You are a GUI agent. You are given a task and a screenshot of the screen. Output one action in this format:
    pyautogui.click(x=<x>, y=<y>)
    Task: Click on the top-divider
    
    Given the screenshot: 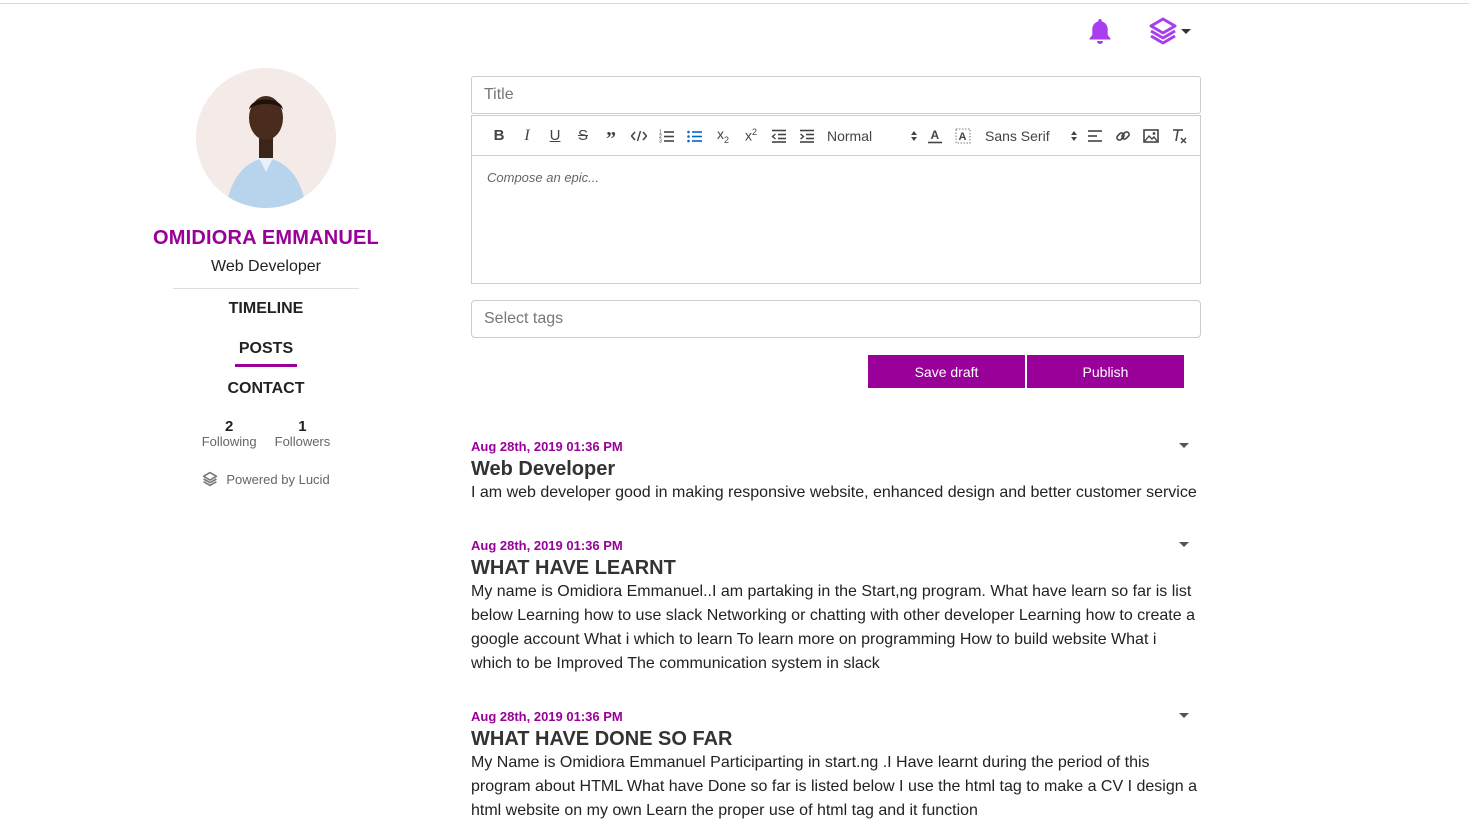 What is the action you would take?
    pyautogui.click(x=734, y=3)
    